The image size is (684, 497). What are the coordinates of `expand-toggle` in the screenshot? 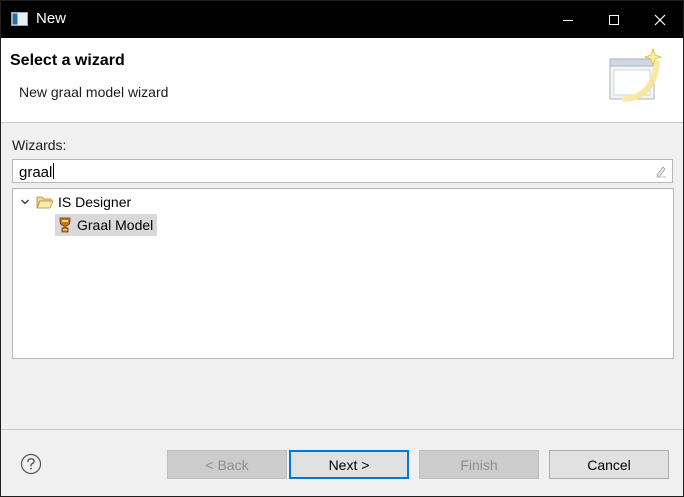 It's located at (25, 202).